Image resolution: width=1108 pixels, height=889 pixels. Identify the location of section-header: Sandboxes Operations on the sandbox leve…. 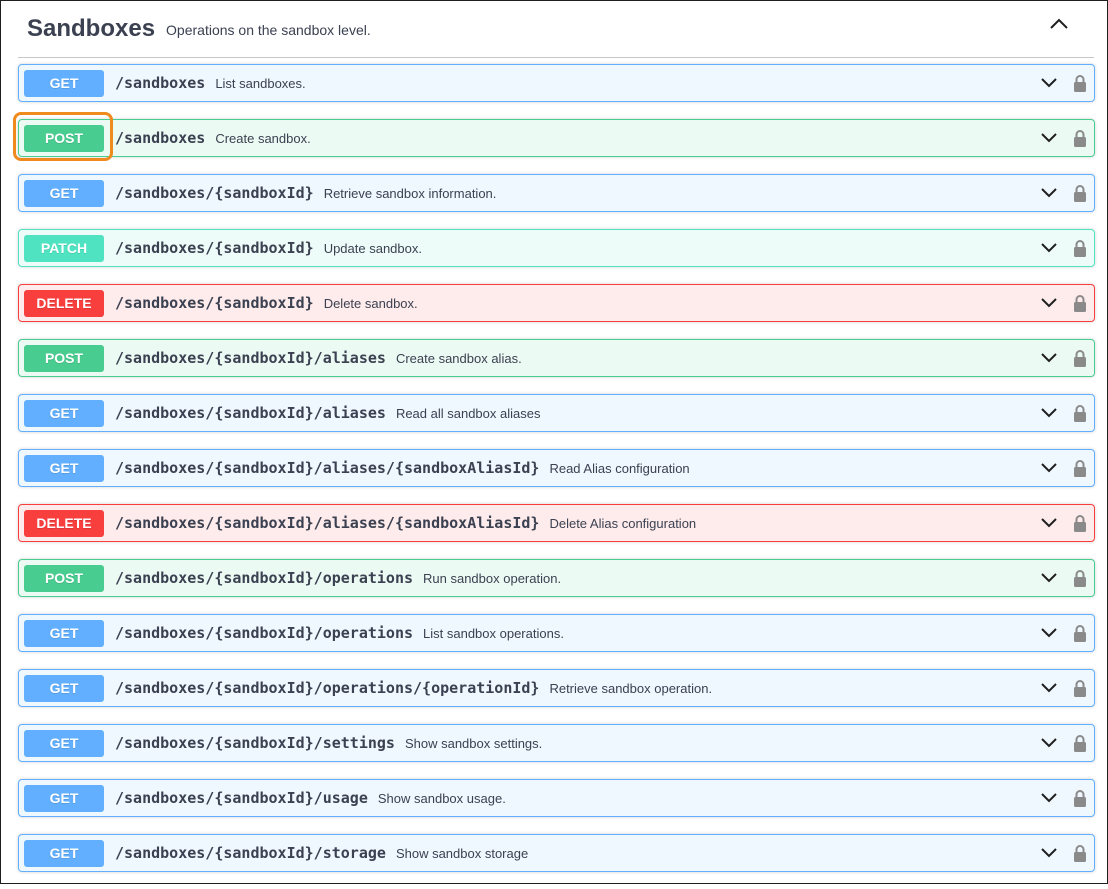
(556, 29).